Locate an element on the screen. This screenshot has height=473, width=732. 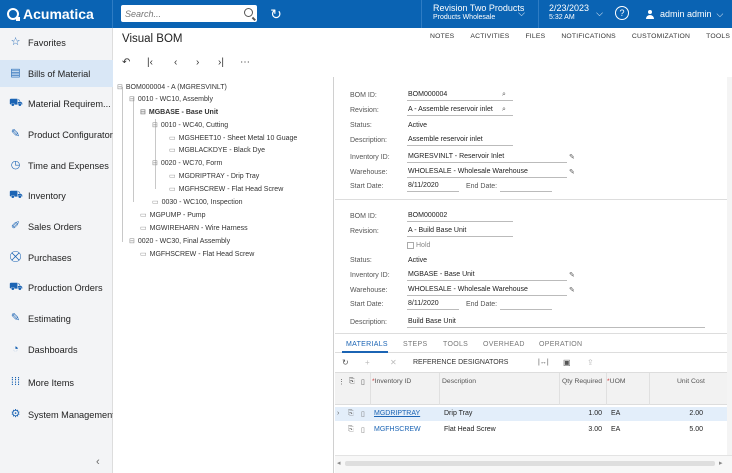
sidebar-item-more-items: ⁞⁞⁞ More Items is located at coordinates (56, 382).